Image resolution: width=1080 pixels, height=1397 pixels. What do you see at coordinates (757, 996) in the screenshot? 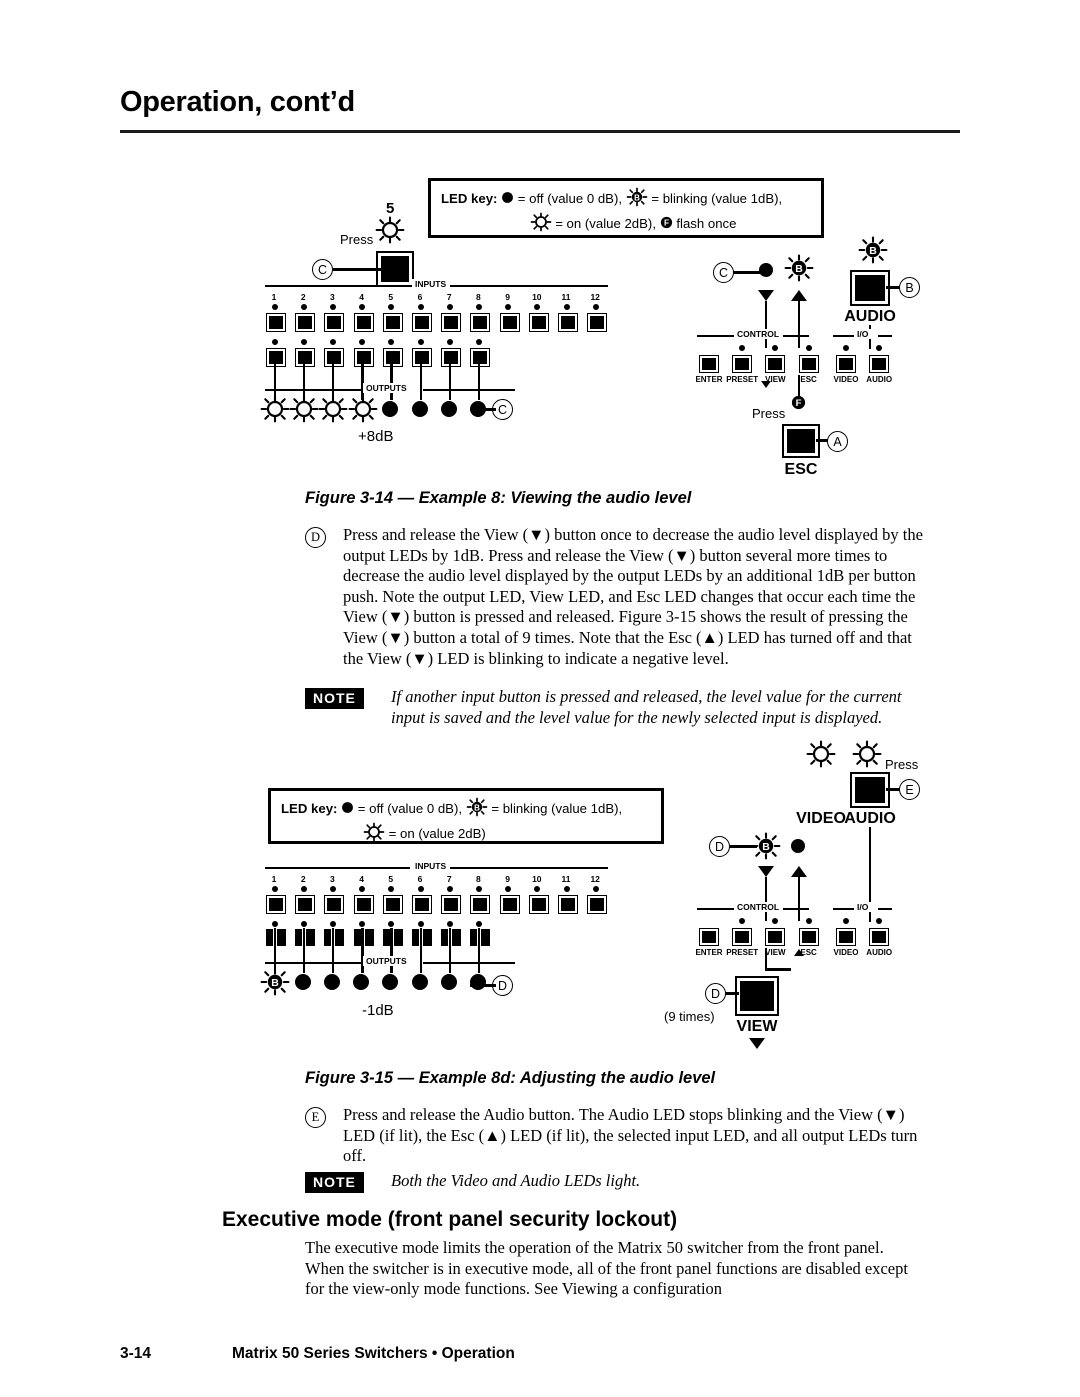
I see `fig2-view-button` at bounding box center [757, 996].